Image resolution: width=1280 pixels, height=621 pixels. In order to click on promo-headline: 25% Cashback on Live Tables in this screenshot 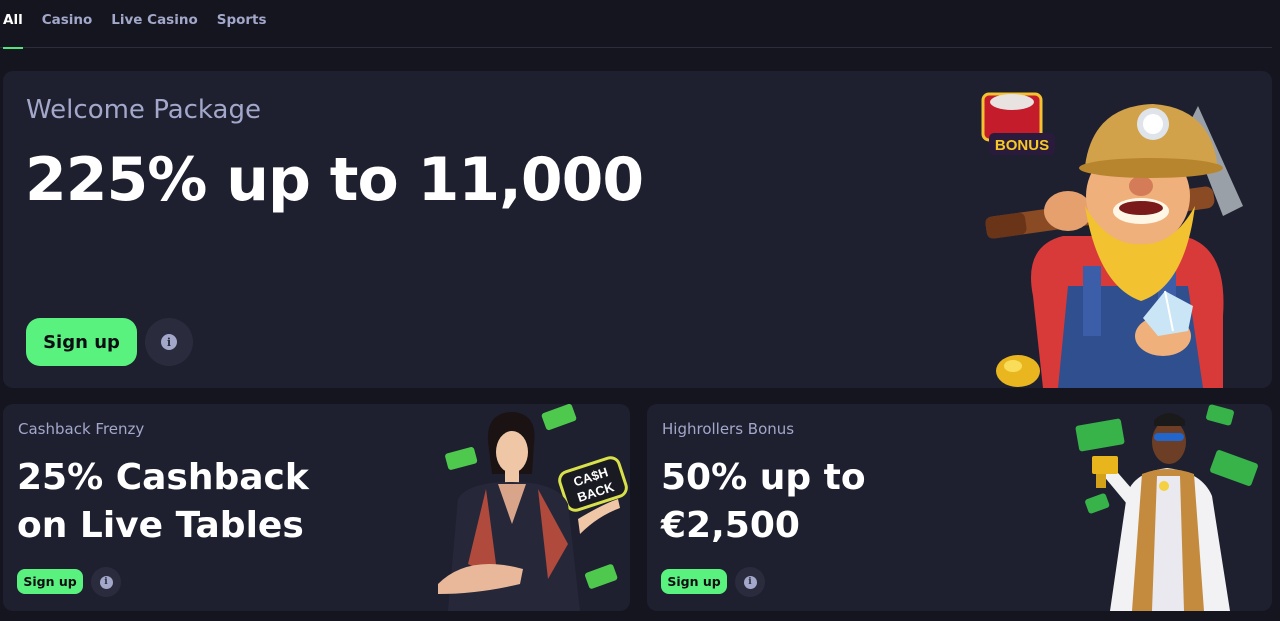, I will do `click(163, 502)`.